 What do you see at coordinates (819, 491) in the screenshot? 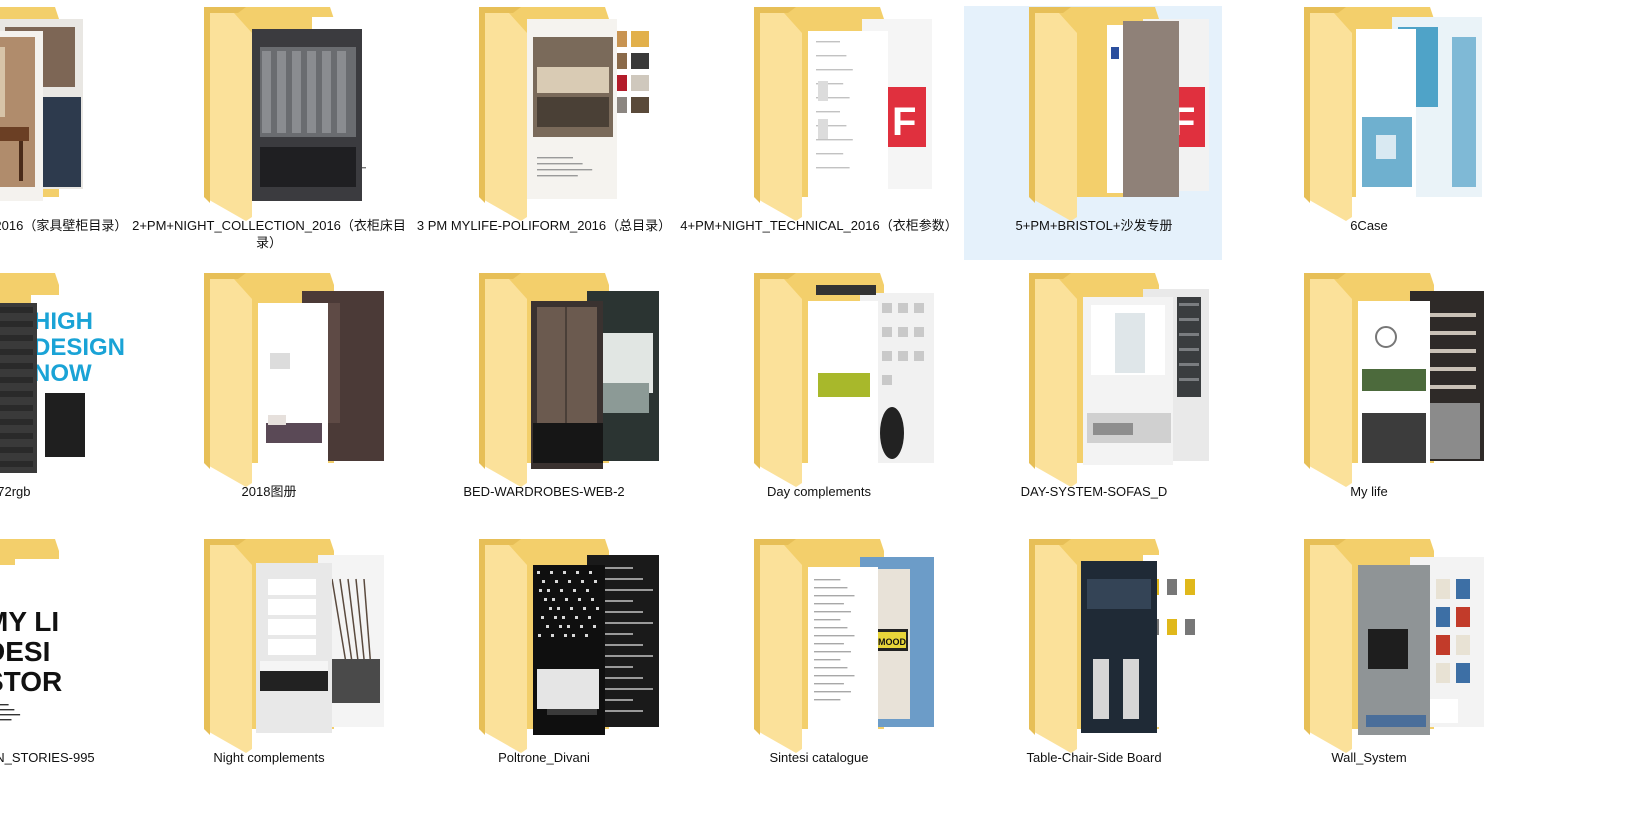
I see `folder-name: Day complements` at bounding box center [819, 491].